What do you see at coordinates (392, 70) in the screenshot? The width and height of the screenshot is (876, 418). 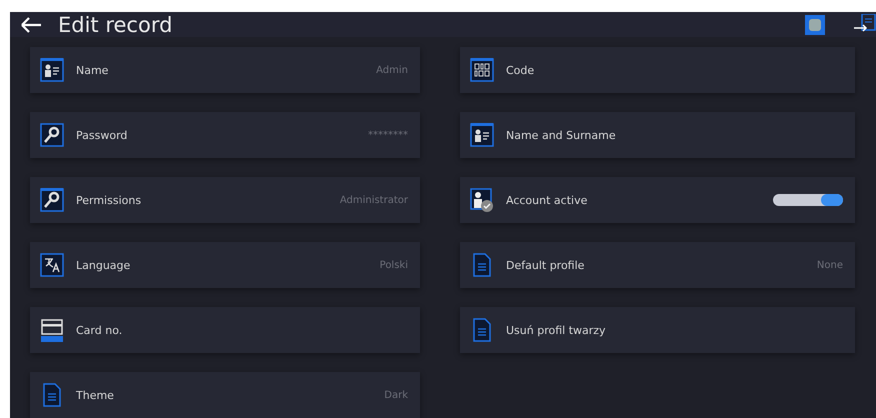 I see `row-value: Admin` at bounding box center [392, 70].